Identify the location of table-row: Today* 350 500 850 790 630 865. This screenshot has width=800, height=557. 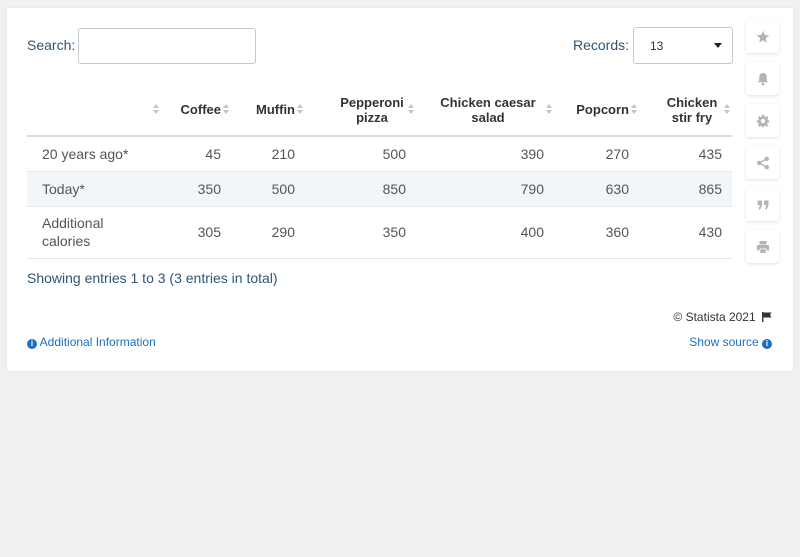
(379, 189).